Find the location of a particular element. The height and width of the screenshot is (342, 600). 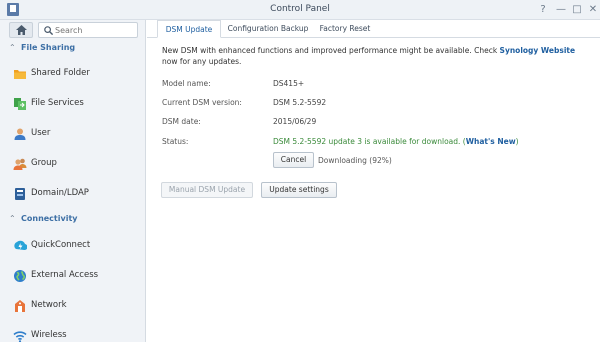

model-name-value: DS415+ is located at coordinates (289, 83).